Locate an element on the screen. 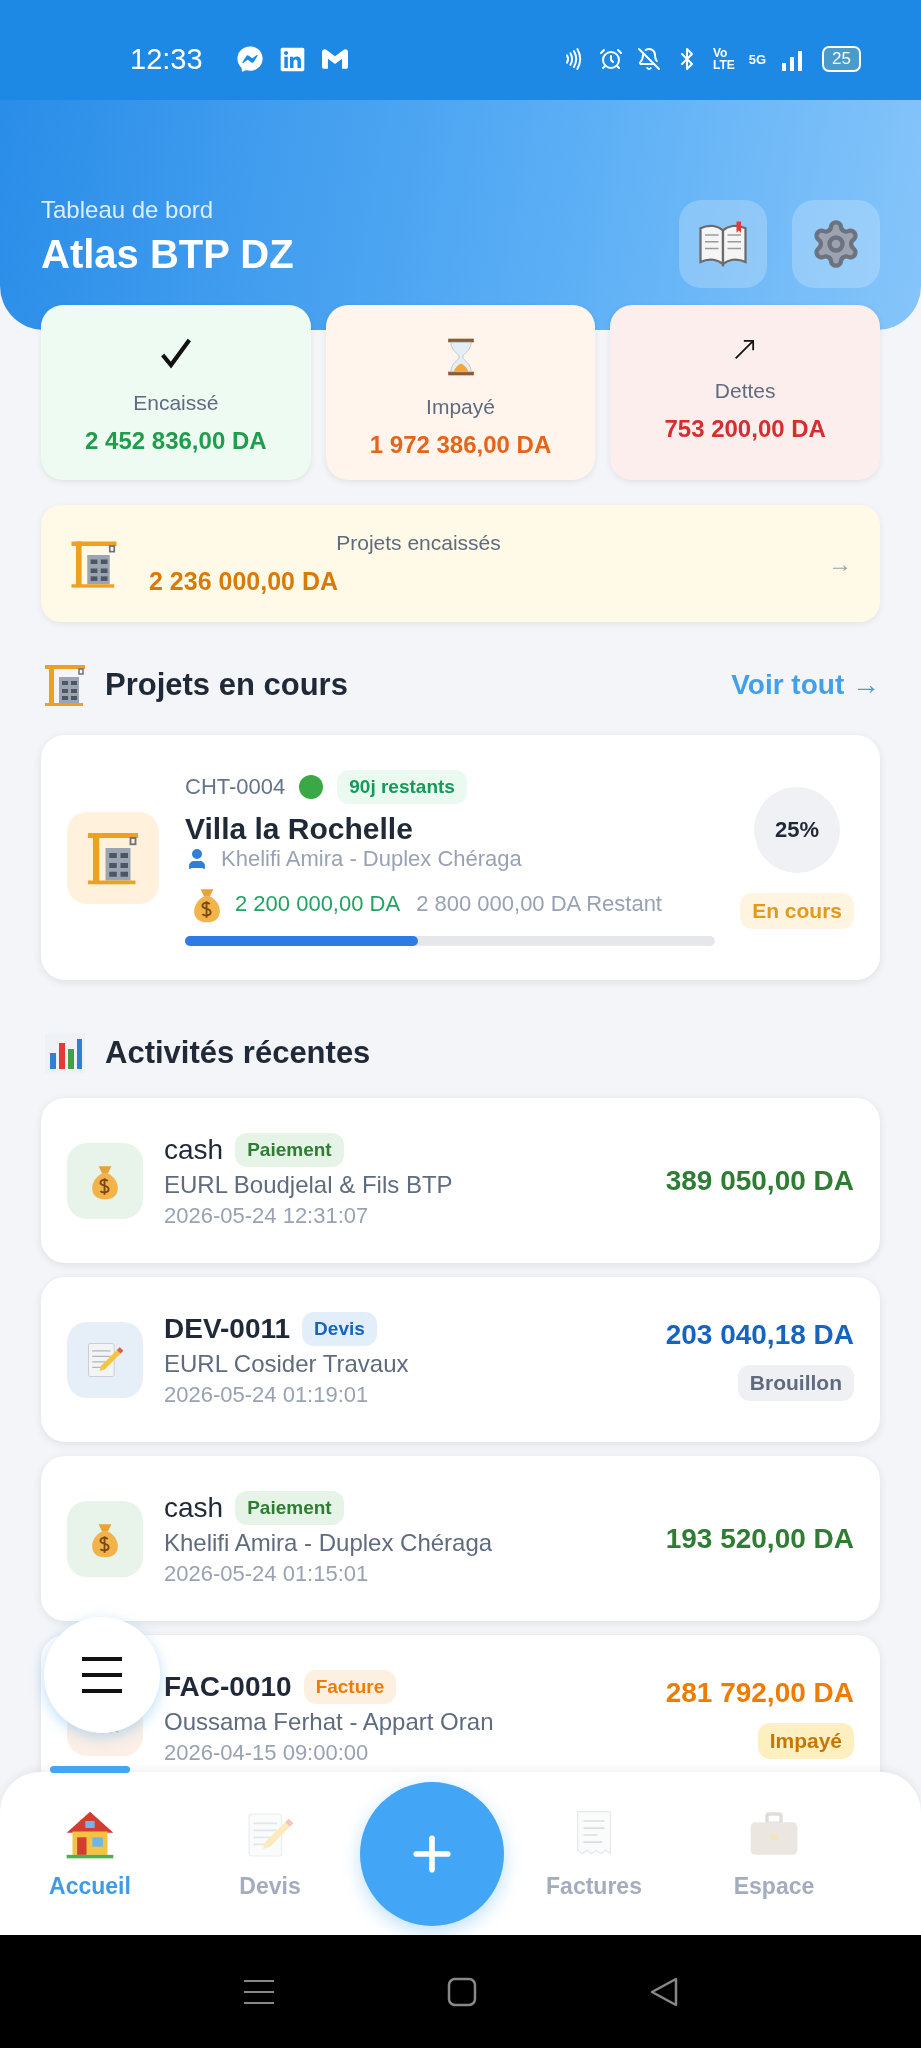  activity-client: EURL Cosider Travaux is located at coordinates (286, 1363).